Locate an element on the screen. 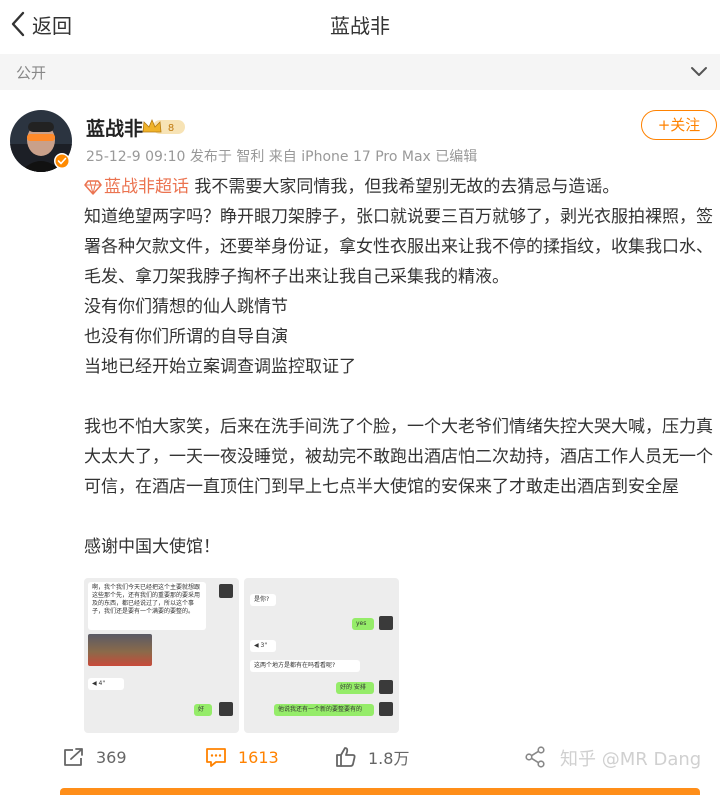 The height and width of the screenshot is (795, 720). top-navigation-bar: 返回 蓝战非 is located at coordinates (360, 25).